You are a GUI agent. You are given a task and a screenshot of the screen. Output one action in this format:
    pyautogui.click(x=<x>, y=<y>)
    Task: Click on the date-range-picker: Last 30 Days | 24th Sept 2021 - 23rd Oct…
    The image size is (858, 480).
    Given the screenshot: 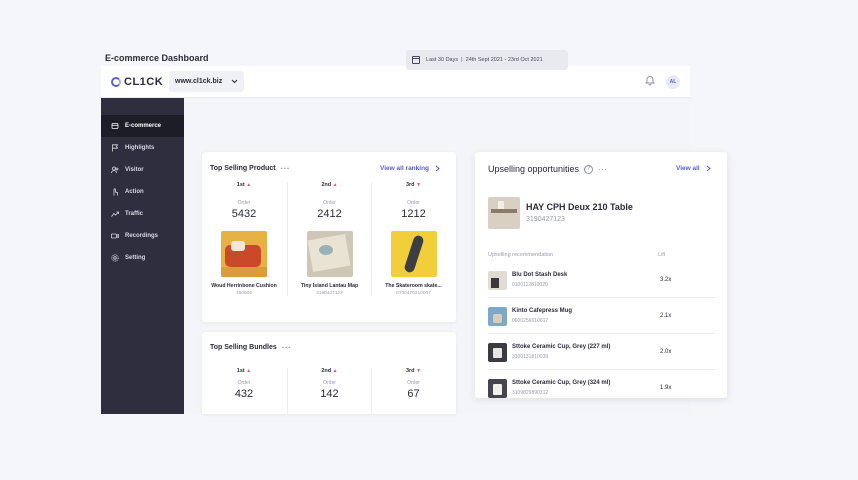 What is the action you would take?
    pyautogui.click(x=487, y=60)
    